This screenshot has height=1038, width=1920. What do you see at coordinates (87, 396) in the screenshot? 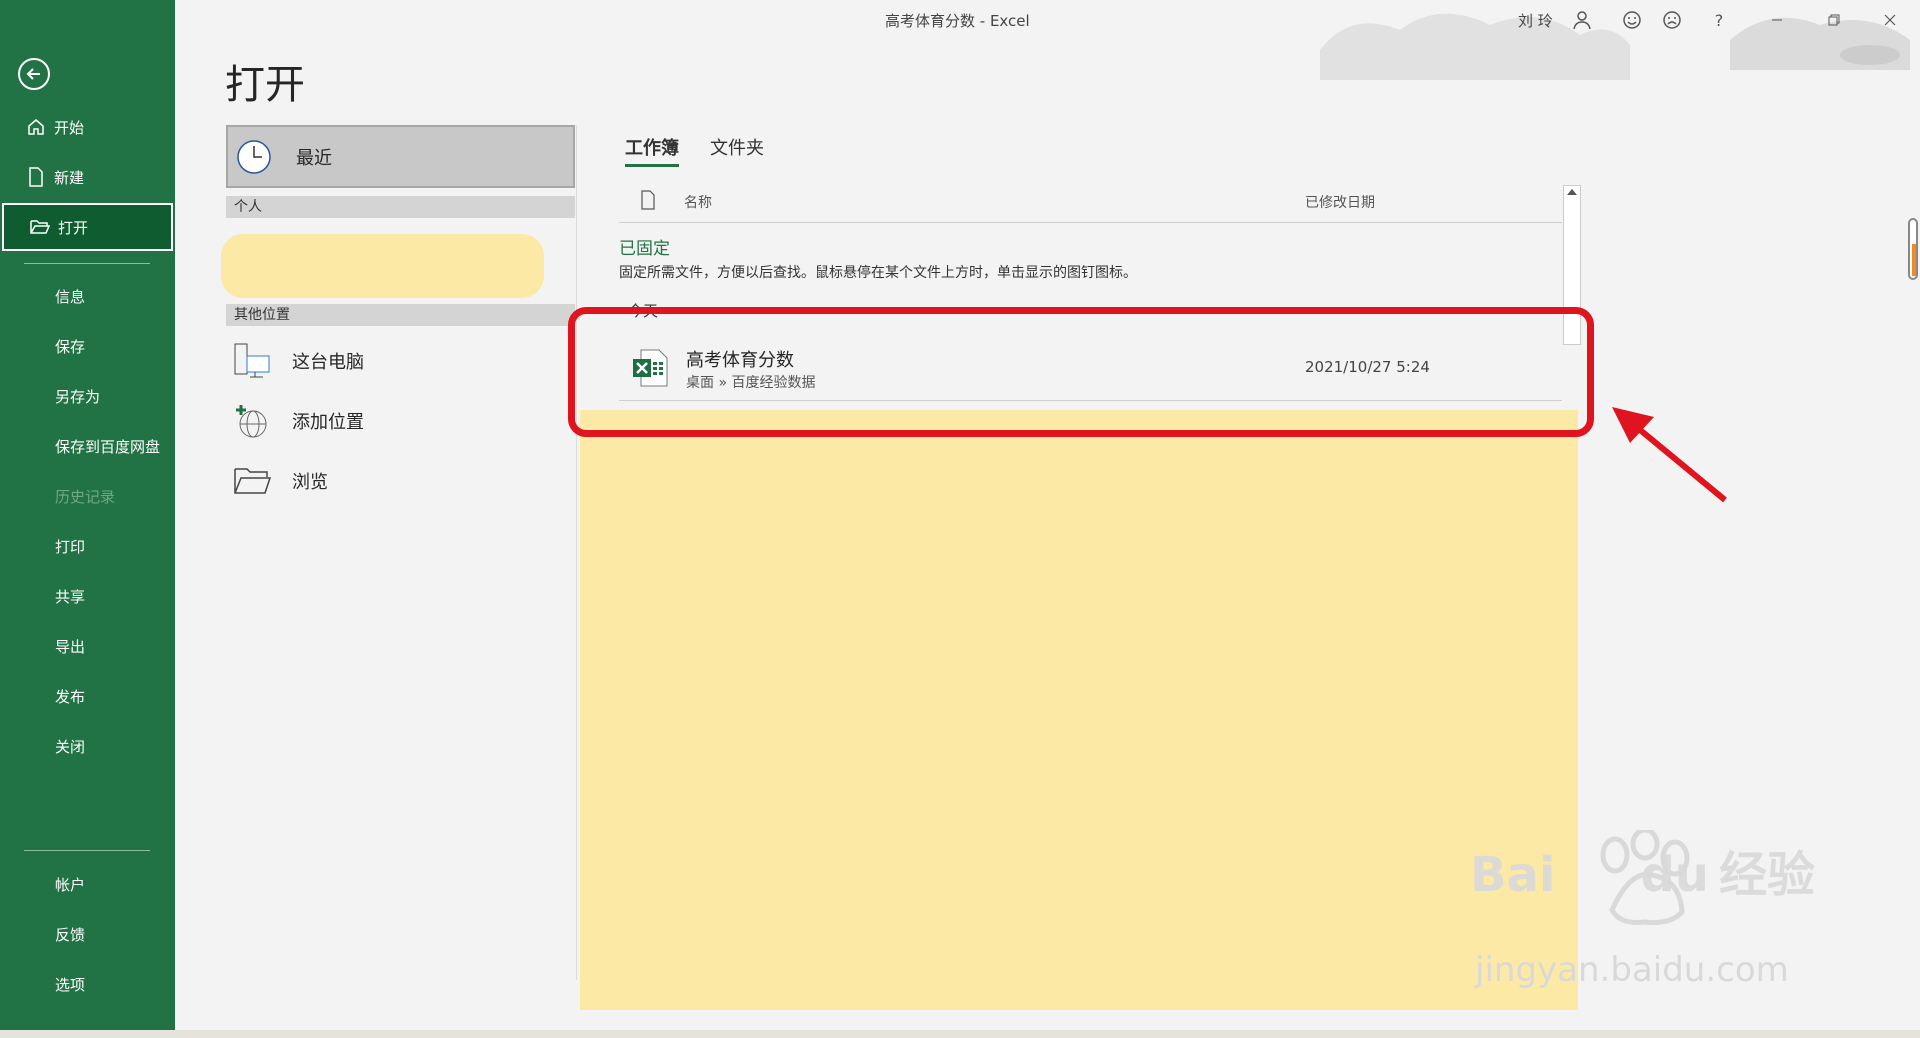
I see `nav-save-as: 另存为` at bounding box center [87, 396].